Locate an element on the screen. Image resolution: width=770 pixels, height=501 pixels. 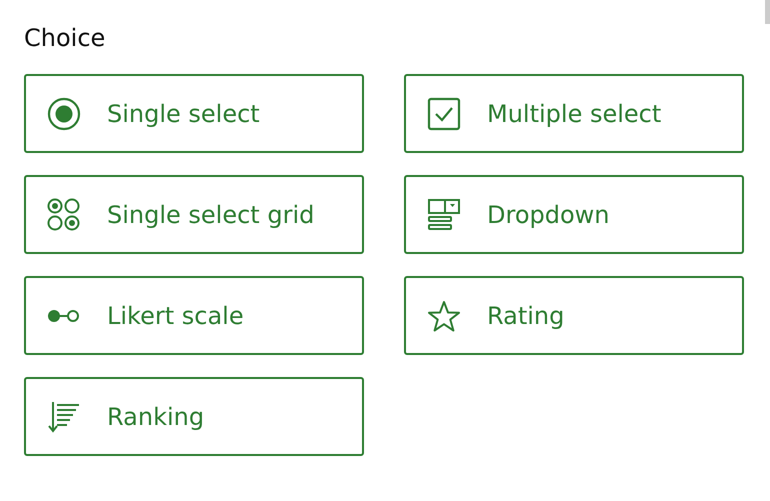
section-title: Choice is located at coordinates (65, 38).